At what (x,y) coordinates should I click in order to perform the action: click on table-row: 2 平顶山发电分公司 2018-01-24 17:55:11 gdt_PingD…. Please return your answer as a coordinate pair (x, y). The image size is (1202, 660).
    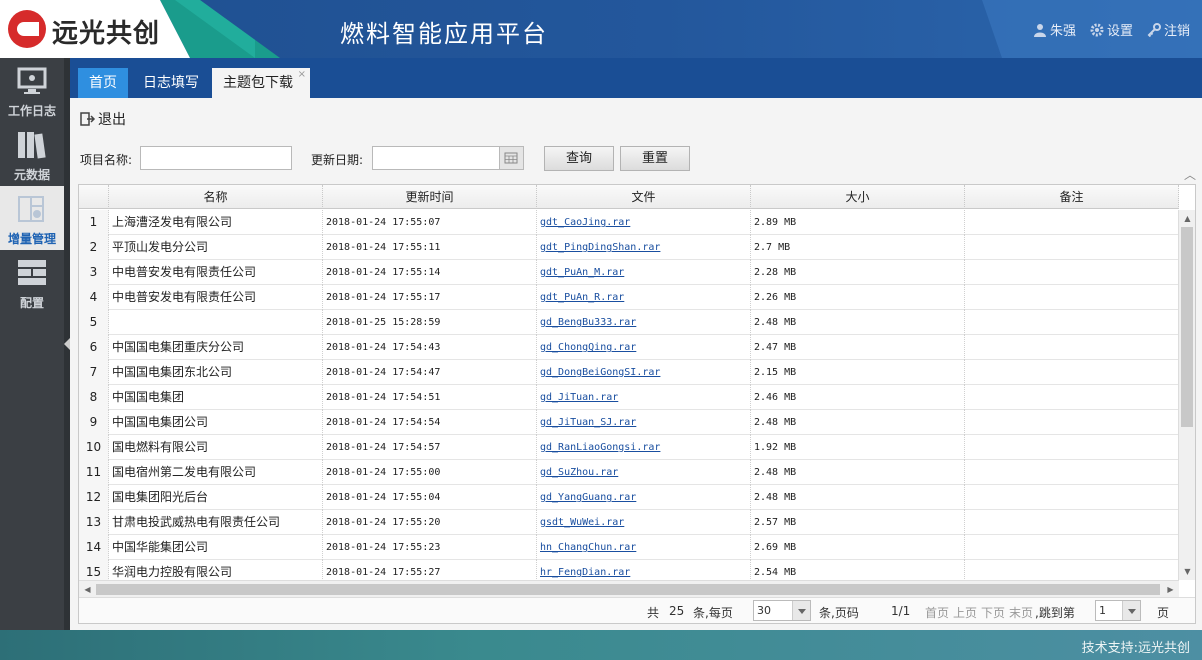
    Looking at the image, I should click on (629, 247).